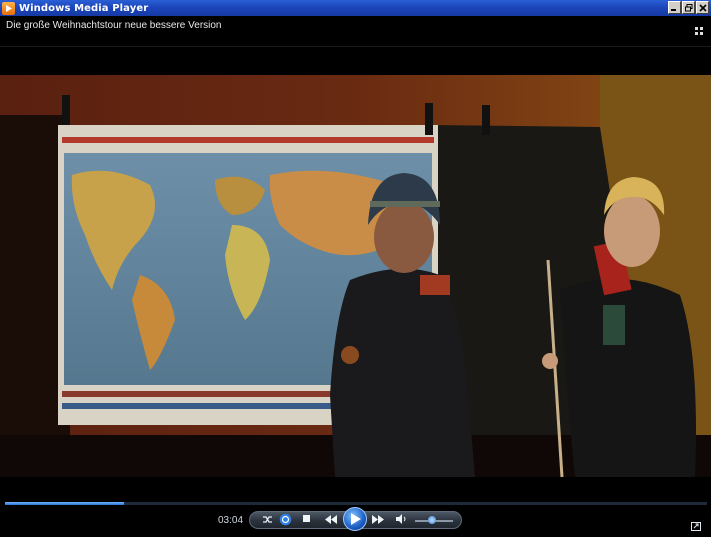 Image resolution: width=711 pixels, height=537 pixels. I want to click on shuffle-icon, so click(267, 519).